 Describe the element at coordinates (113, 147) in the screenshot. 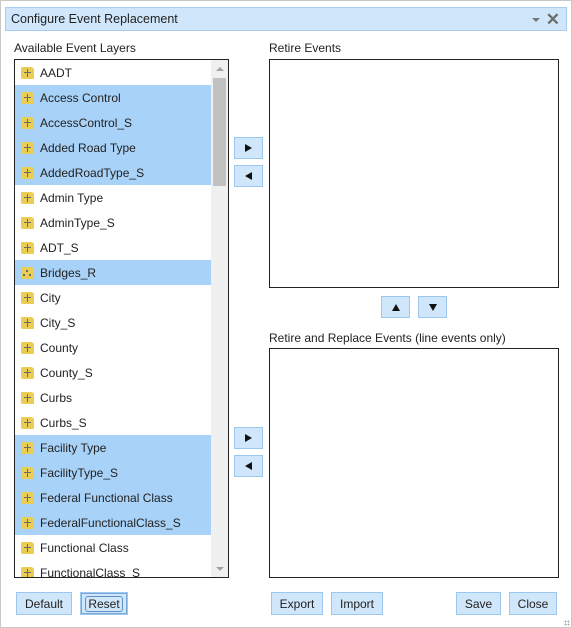

I see `list-item: Added Road Type` at that location.